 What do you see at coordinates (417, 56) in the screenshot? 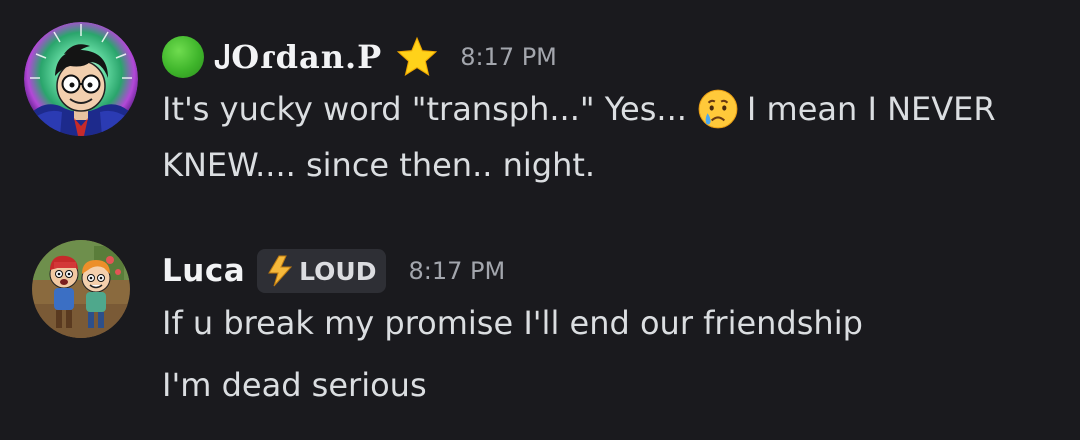
I see `star-icon` at bounding box center [417, 56].